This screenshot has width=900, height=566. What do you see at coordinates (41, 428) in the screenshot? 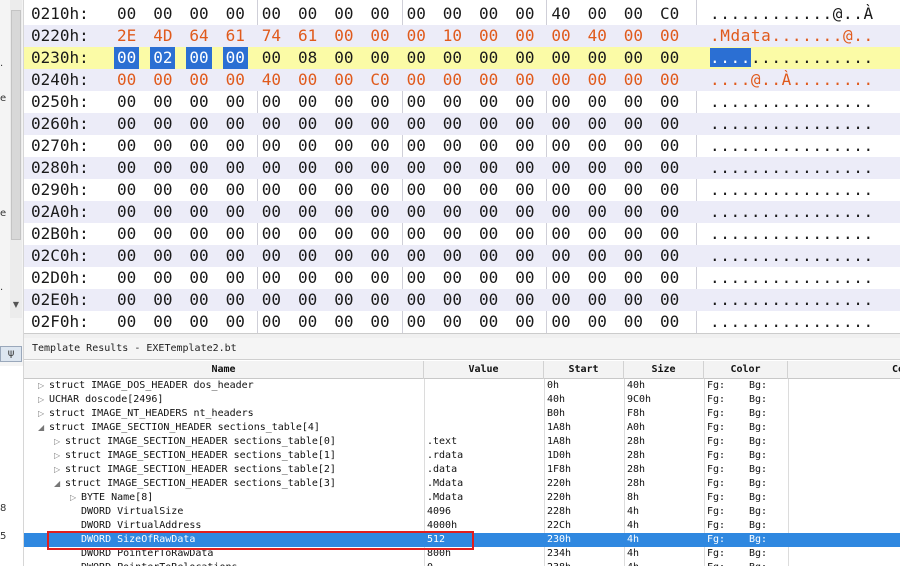
I see `collapse-triangle-icon: ◢` at bounding box center [41, 428].